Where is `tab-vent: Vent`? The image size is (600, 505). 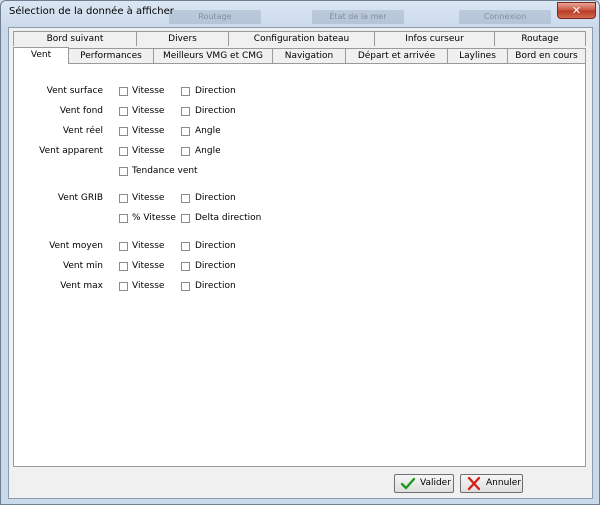 tab-vent: Vent is located at coordinates (41, 55).